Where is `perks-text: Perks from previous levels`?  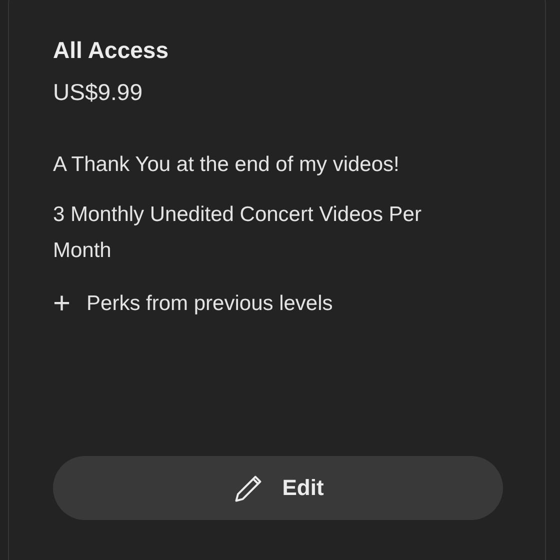 perks-text: Perks from previous levels is located at coordinates (209, 304).